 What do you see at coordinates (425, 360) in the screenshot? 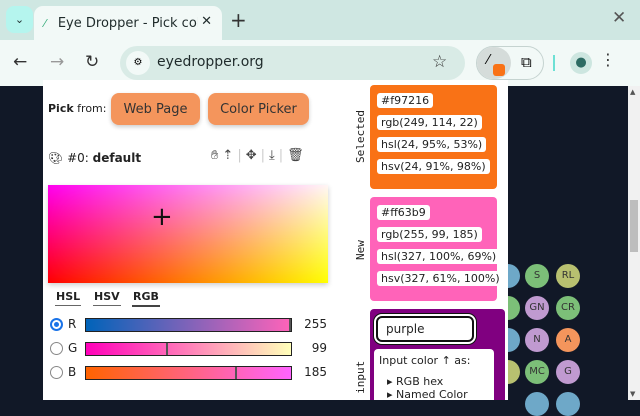
I see `help-title: Input color ↑ as:` at bounding box center [425, 360].